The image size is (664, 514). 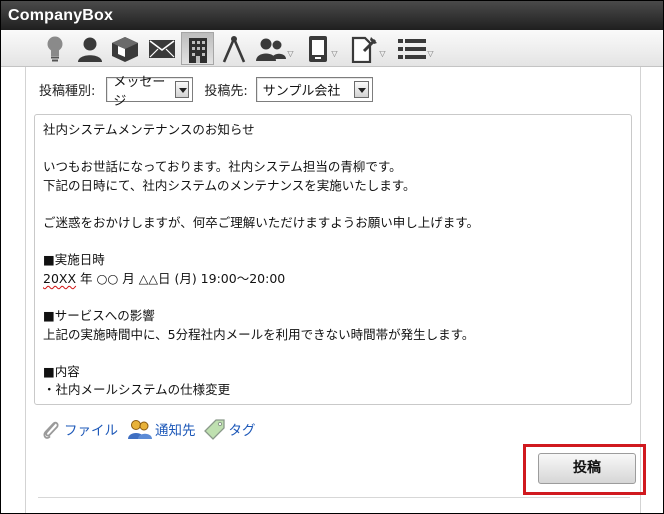 I want to click on post-type-select: メッセージ, so click(x=150, y=92).